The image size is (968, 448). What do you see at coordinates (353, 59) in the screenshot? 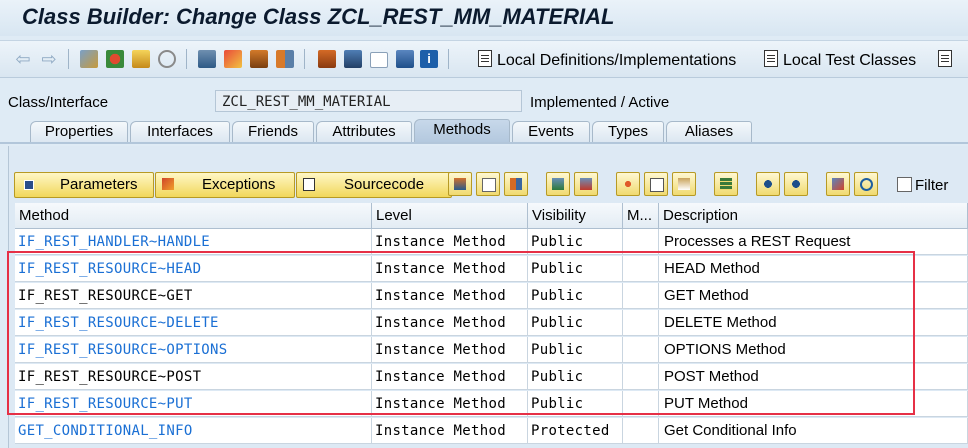
I see `pattern-icon` at bounding box center [353, 59].